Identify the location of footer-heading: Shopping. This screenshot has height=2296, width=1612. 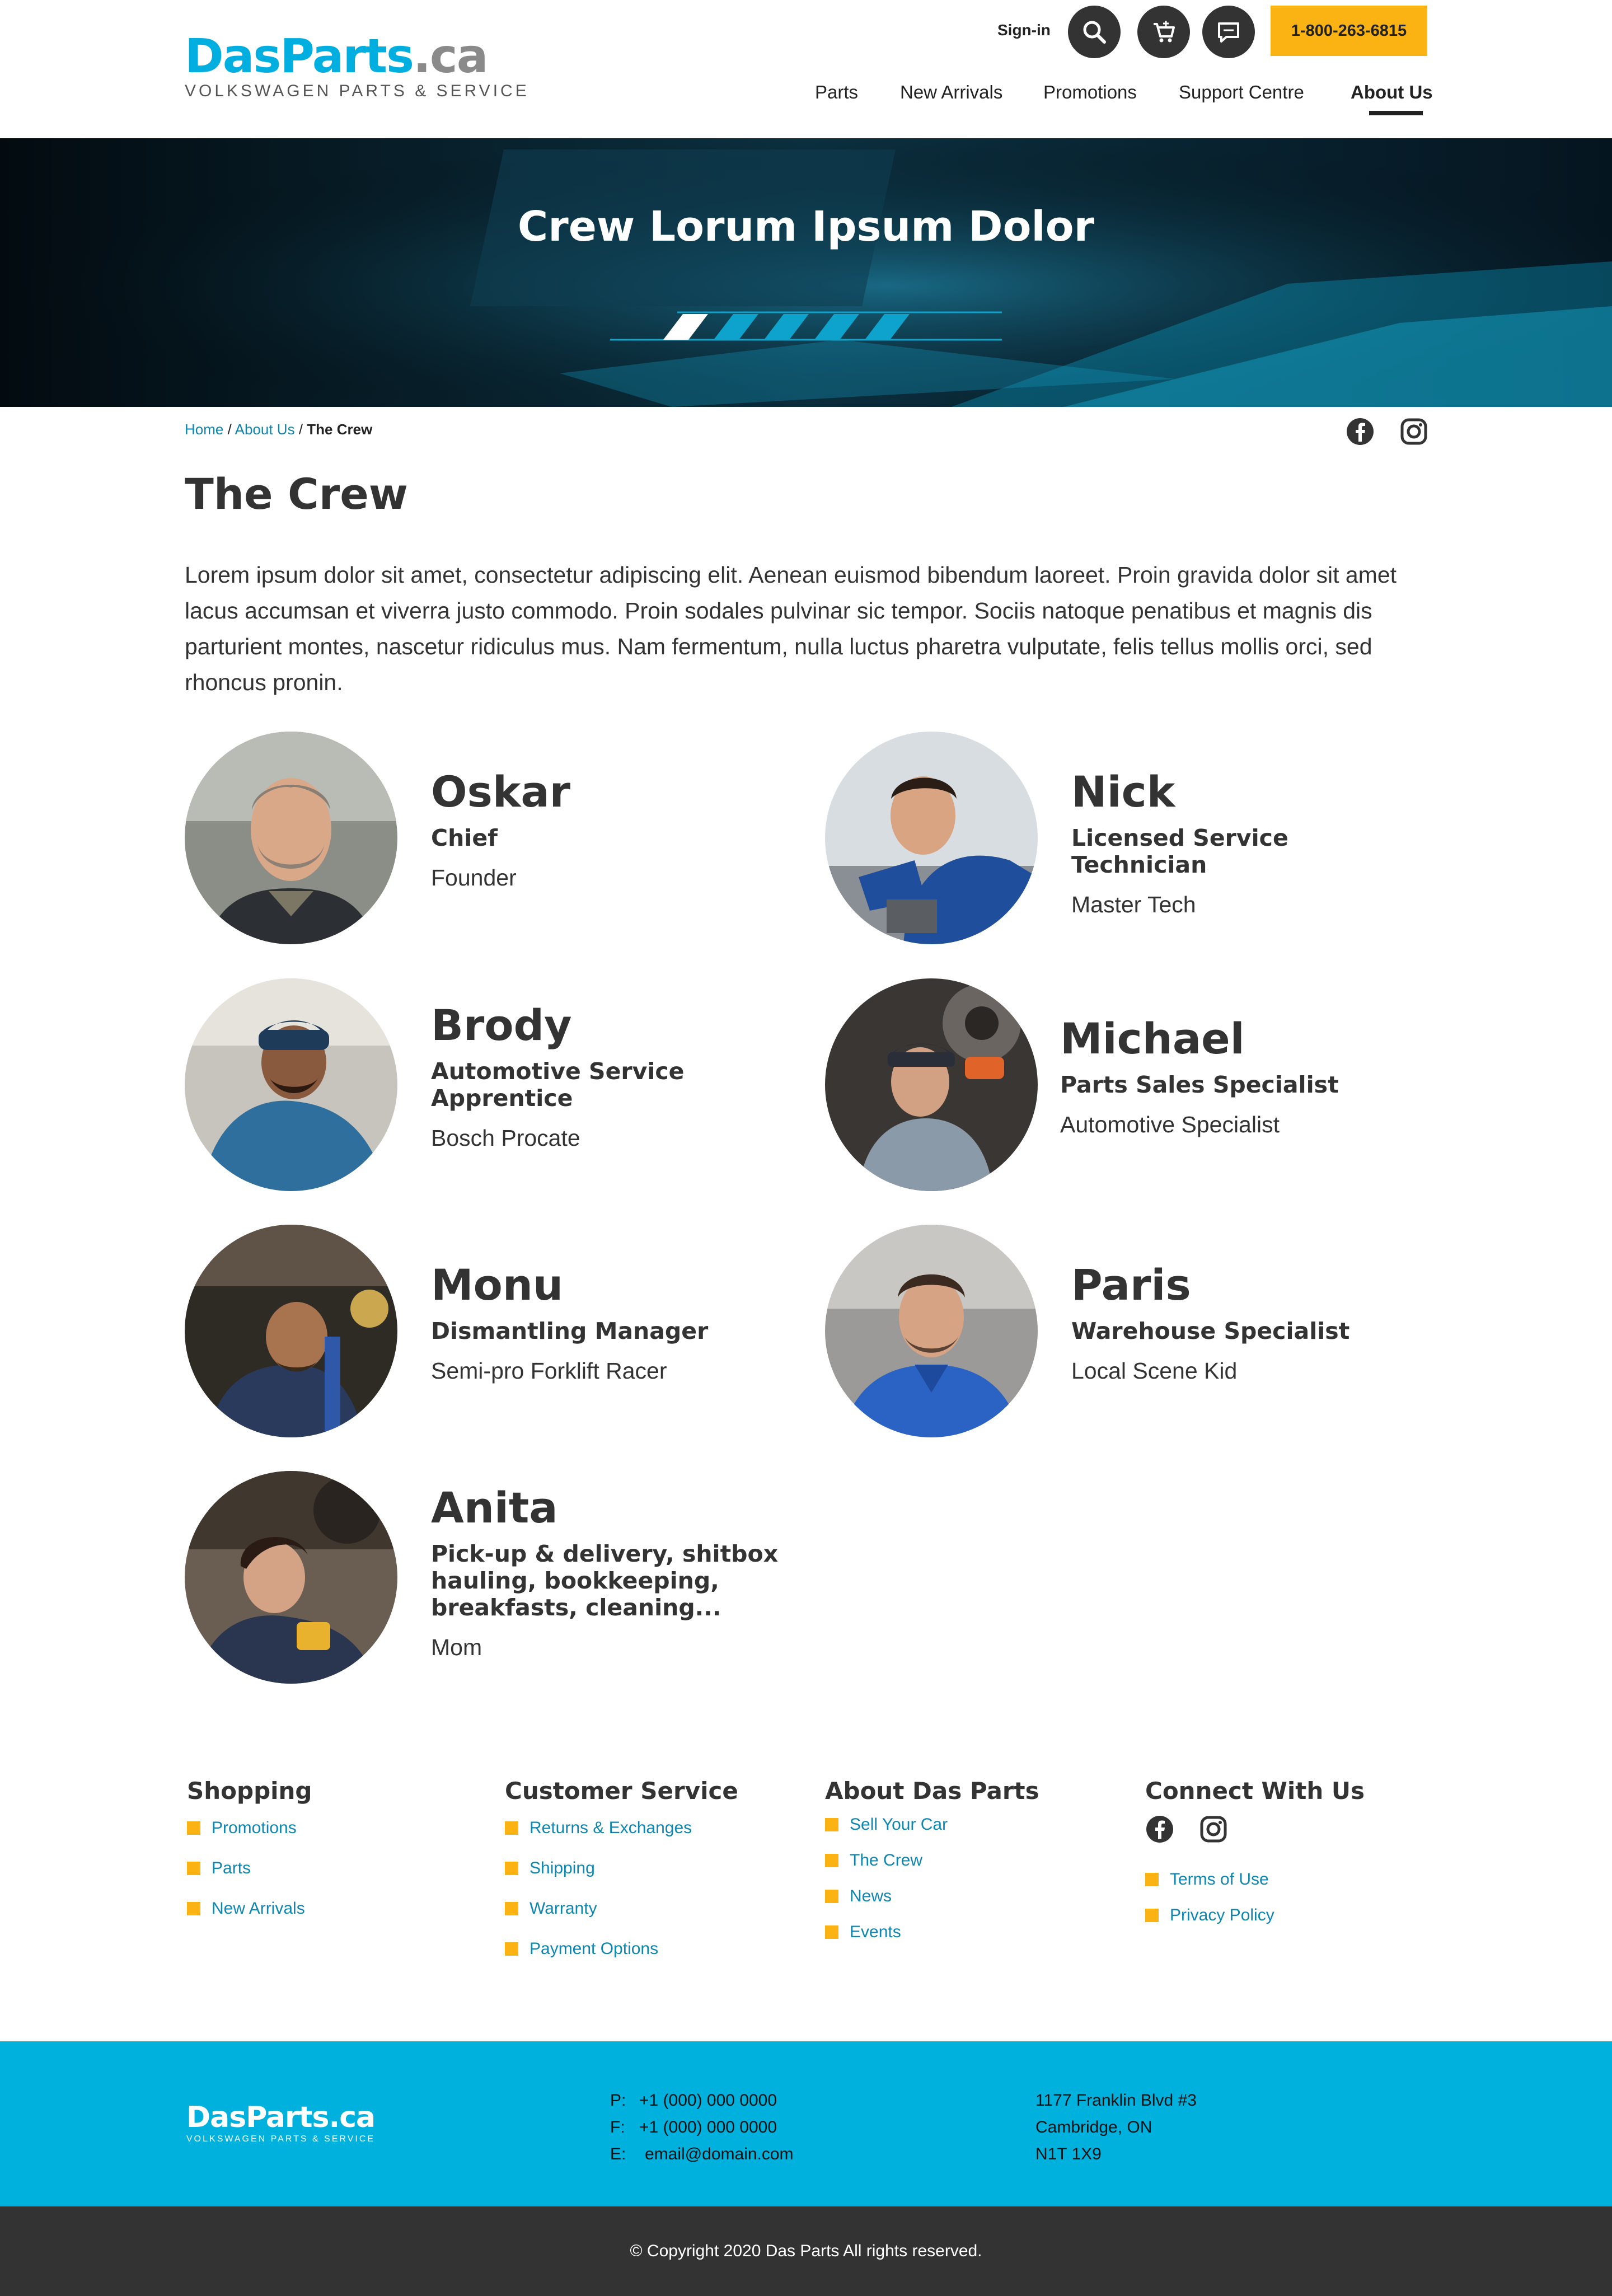
(249, 1791).